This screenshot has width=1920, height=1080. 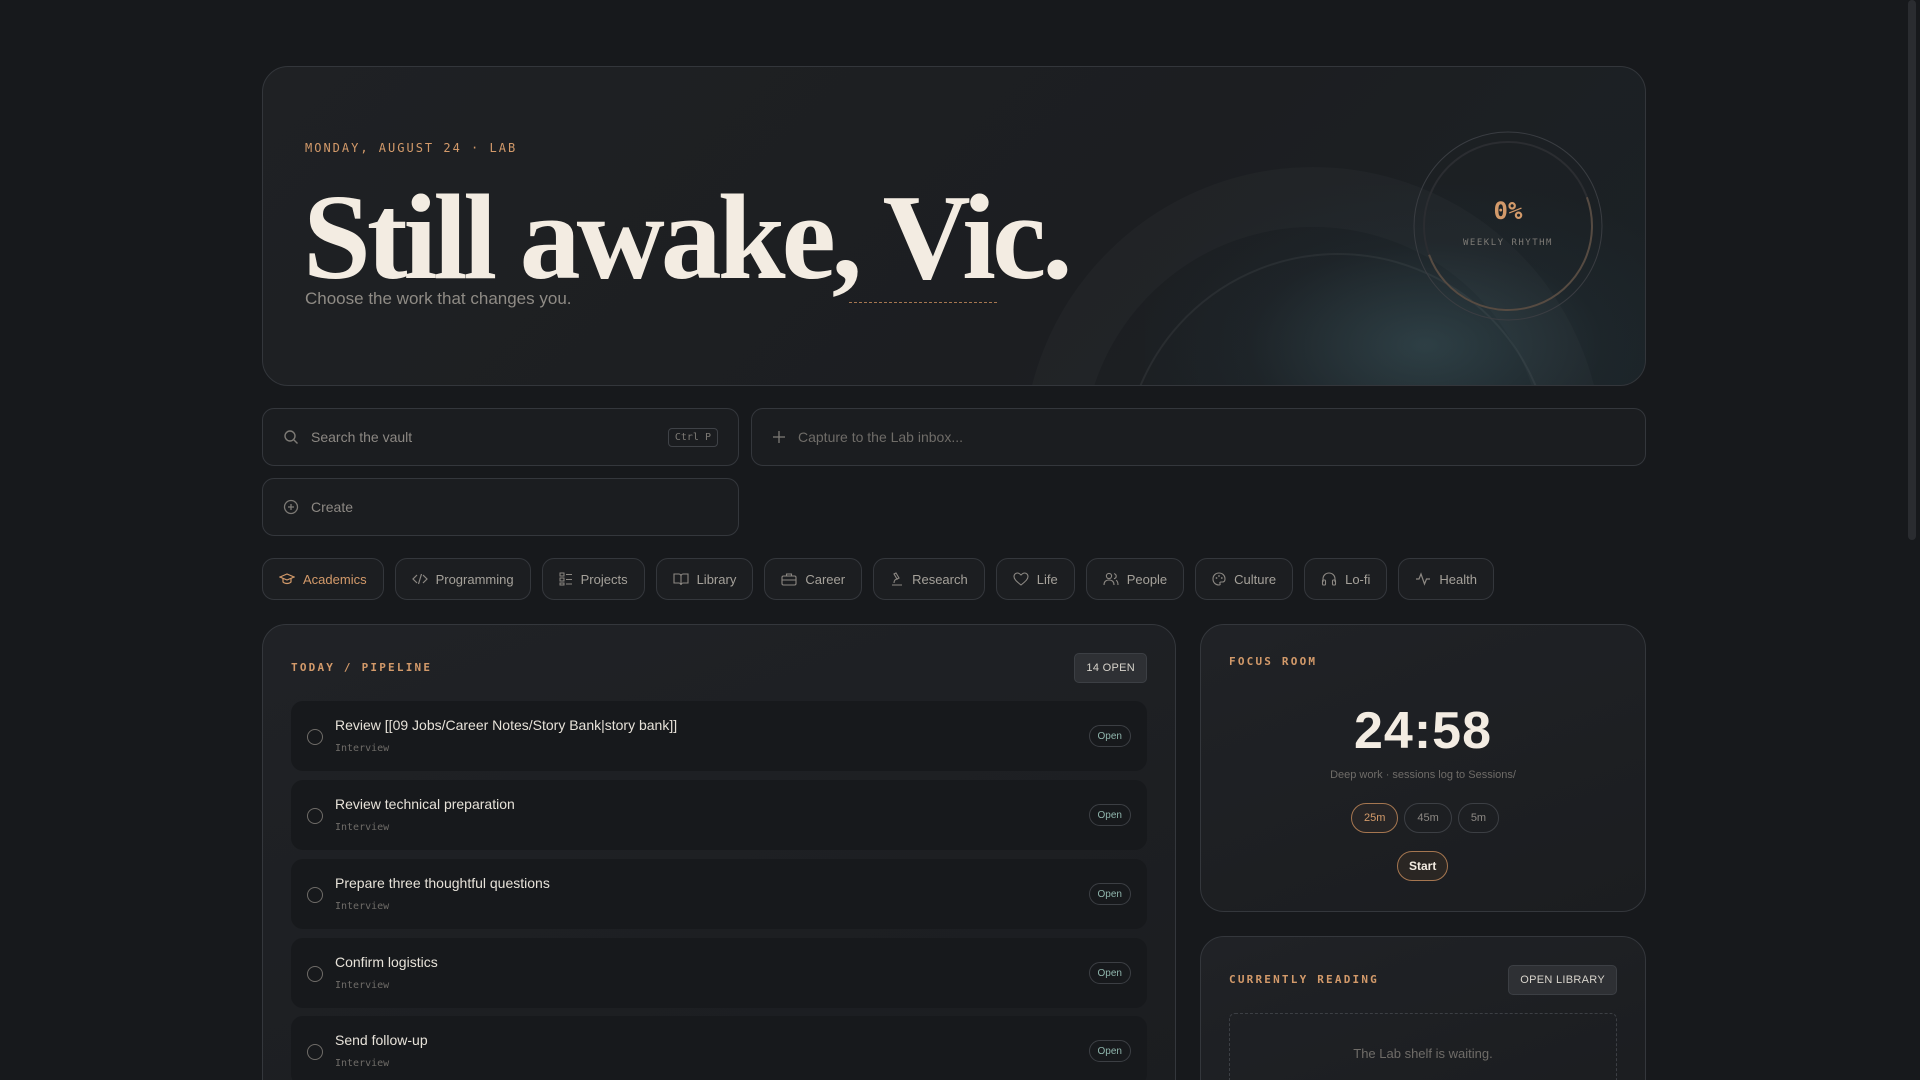 What do you see at coordinates (442, 883) in the screenshot?
I see `task-title: Prepare three thoughtful questions` at bounding box center [442, 883].